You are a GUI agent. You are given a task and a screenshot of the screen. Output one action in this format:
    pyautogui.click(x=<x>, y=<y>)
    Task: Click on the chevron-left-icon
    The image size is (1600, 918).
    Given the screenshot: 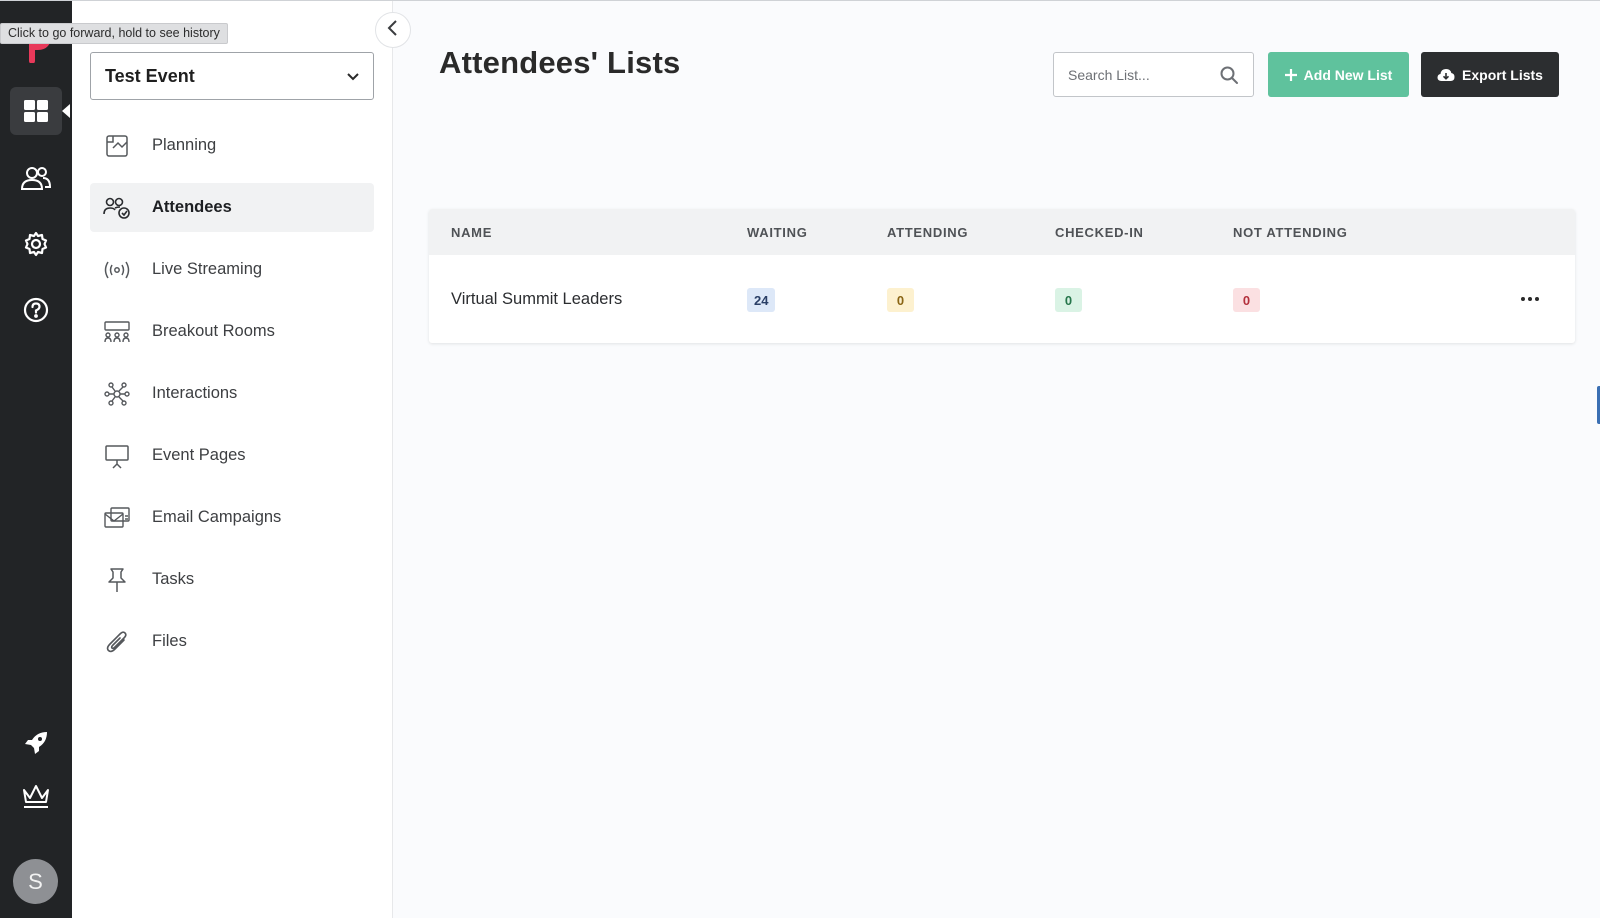 What is the action you would take?
    pyautogui.click(x=393, y=30)
    